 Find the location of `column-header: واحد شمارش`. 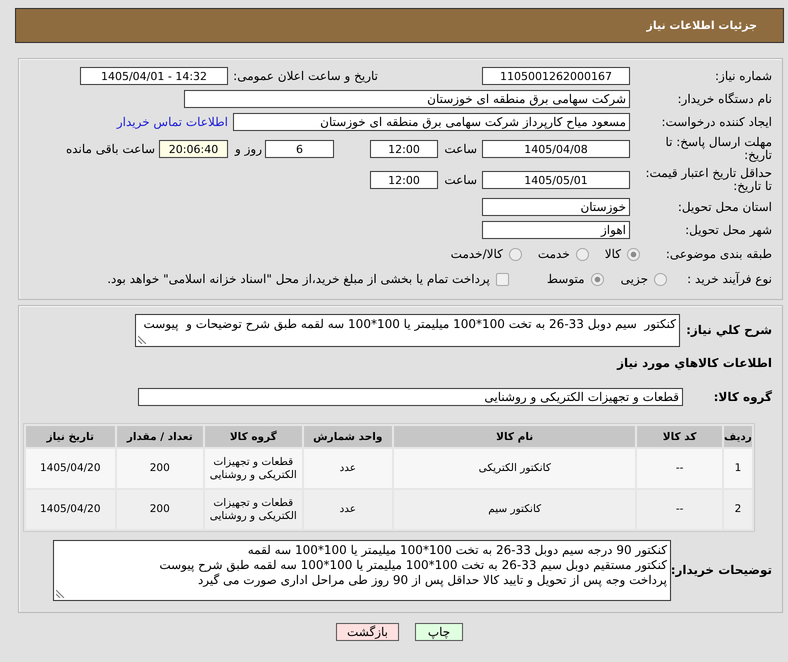

column-header: واحد شمارش is located at coordinates (348, 436).